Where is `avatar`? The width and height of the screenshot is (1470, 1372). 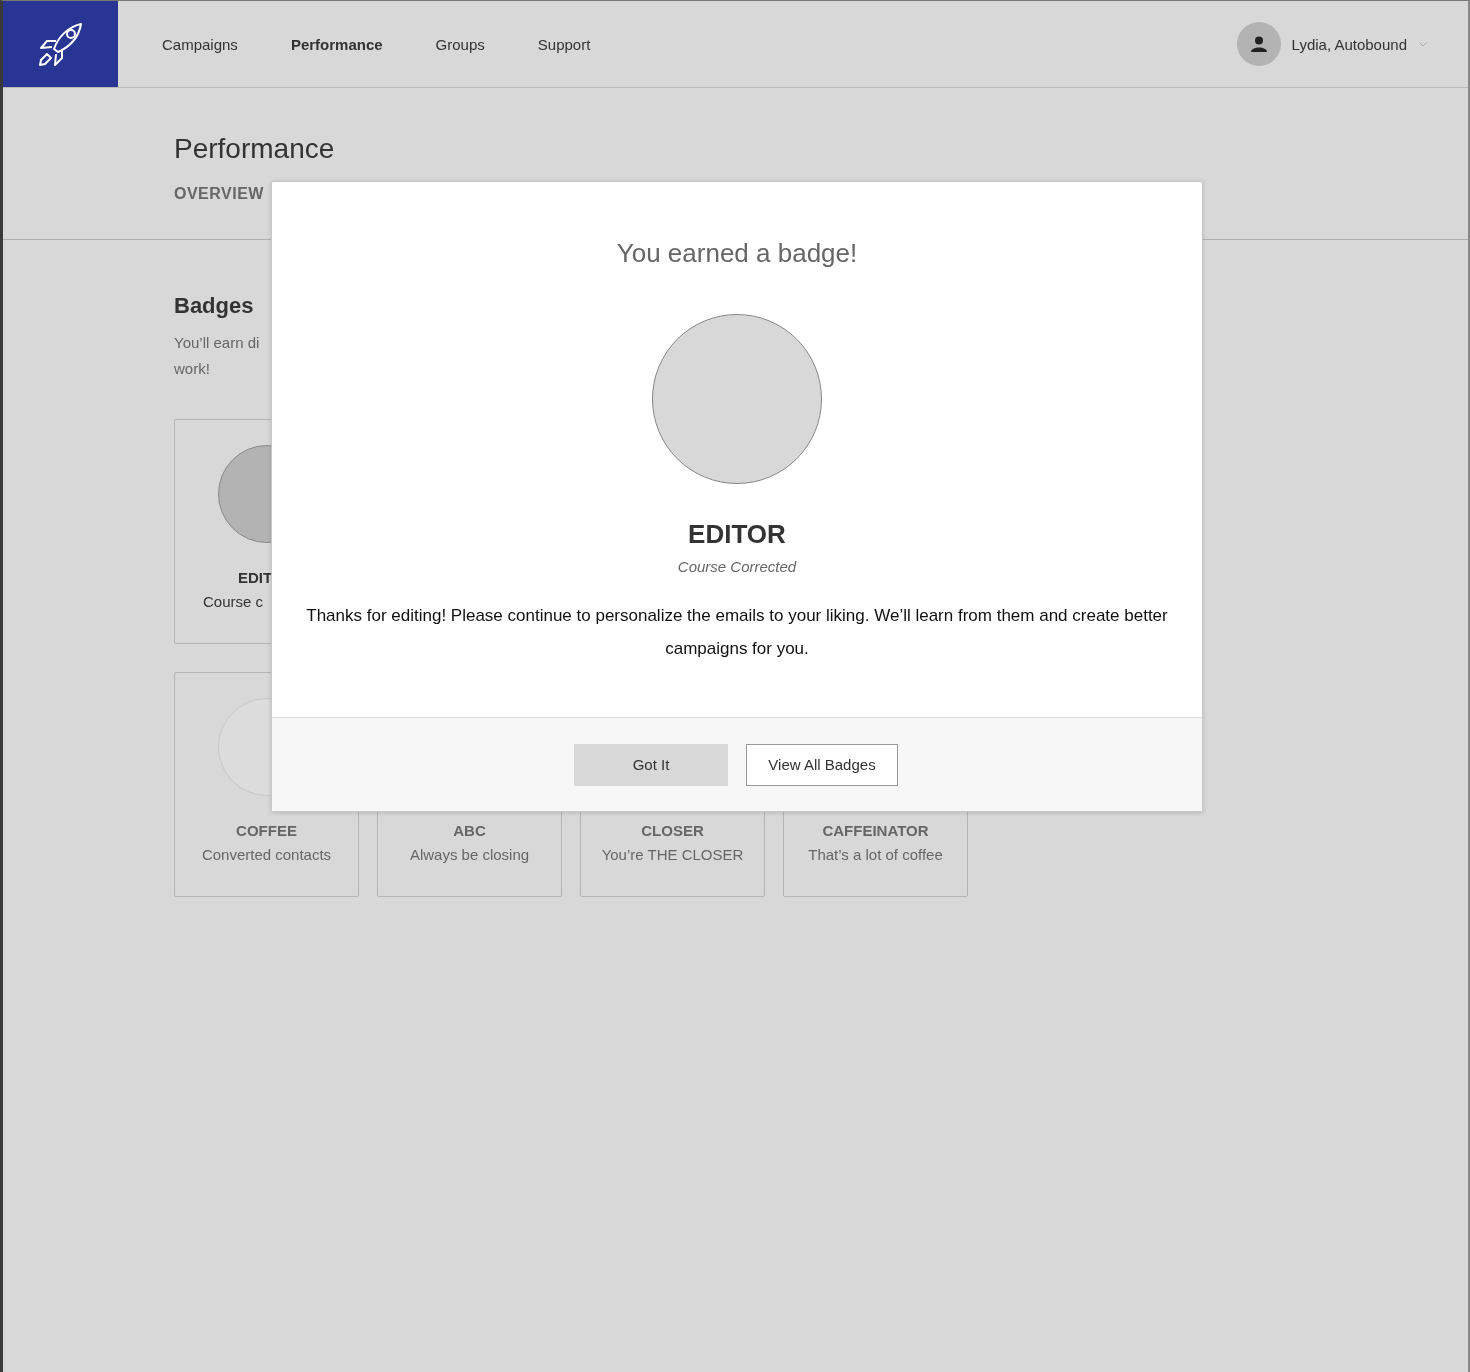
avatar is located at coordinates (1258, 44).